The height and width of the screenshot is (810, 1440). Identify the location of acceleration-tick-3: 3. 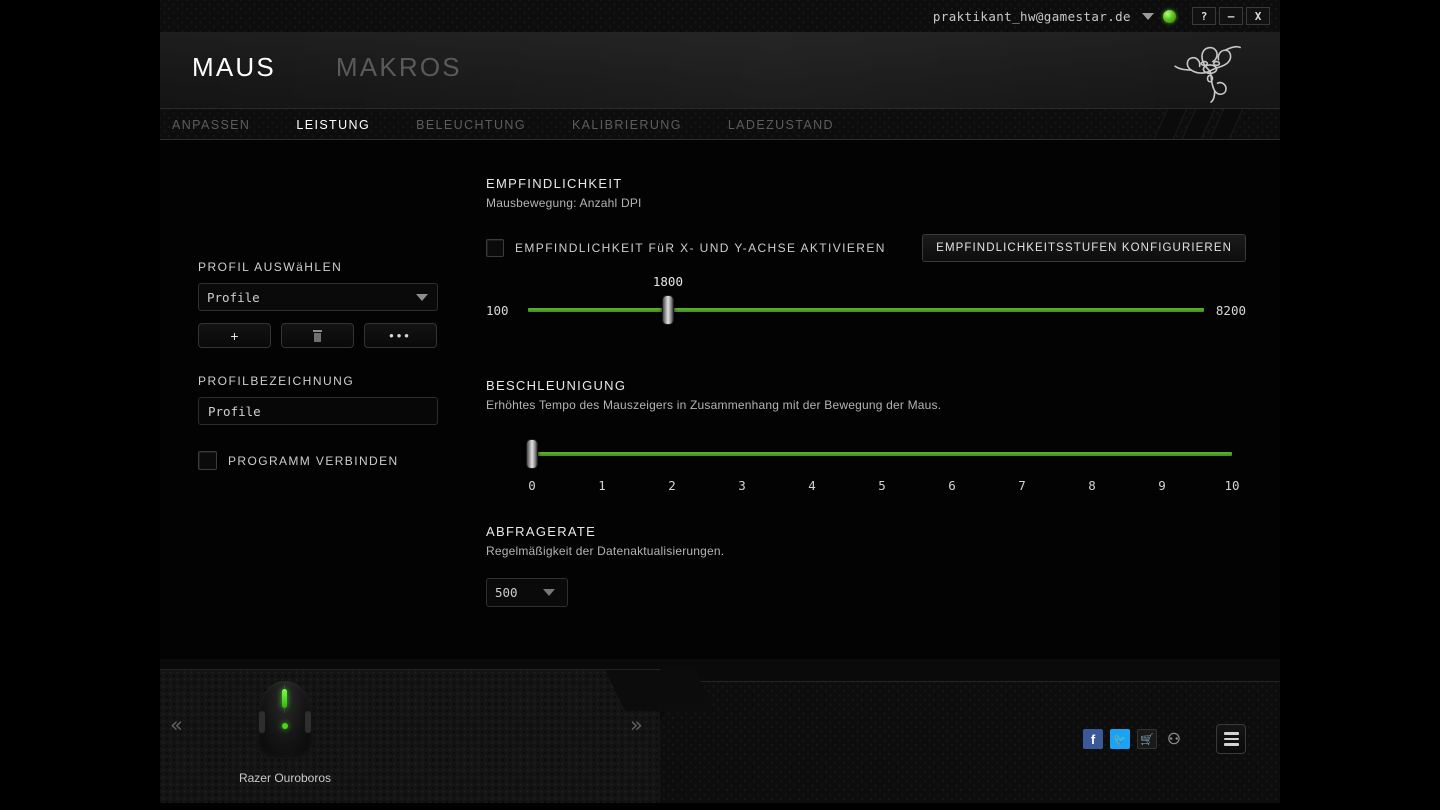
(742, 485).